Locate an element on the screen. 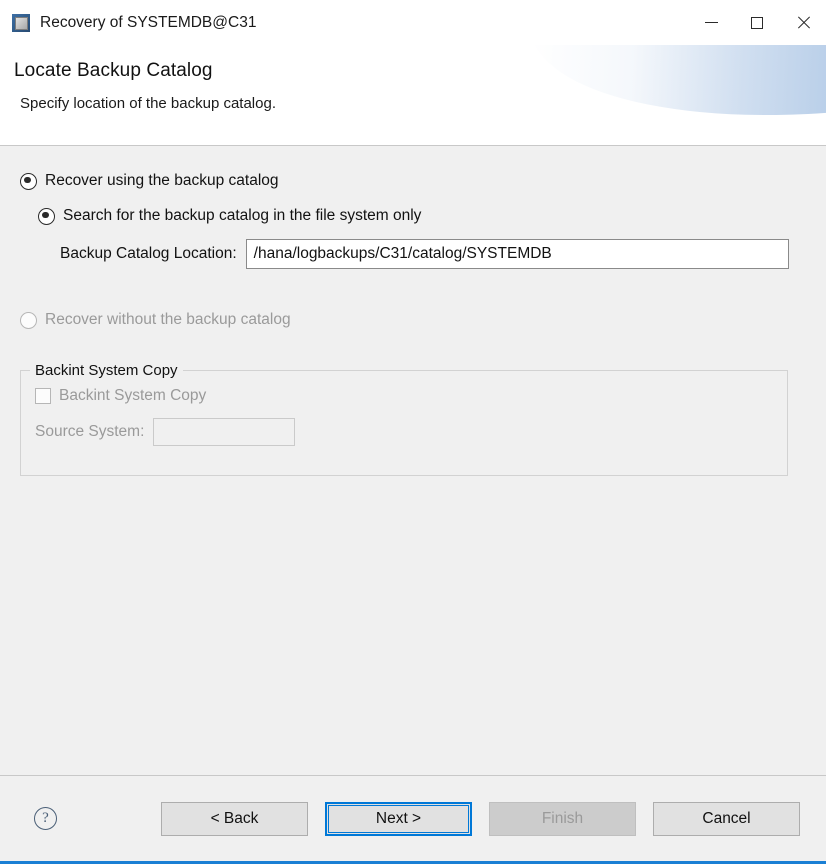 The height and width of the screenshot is (864, 826). title-bar: Recovery of SYSTEMDB@C31 is located at coordinates (413, 22).